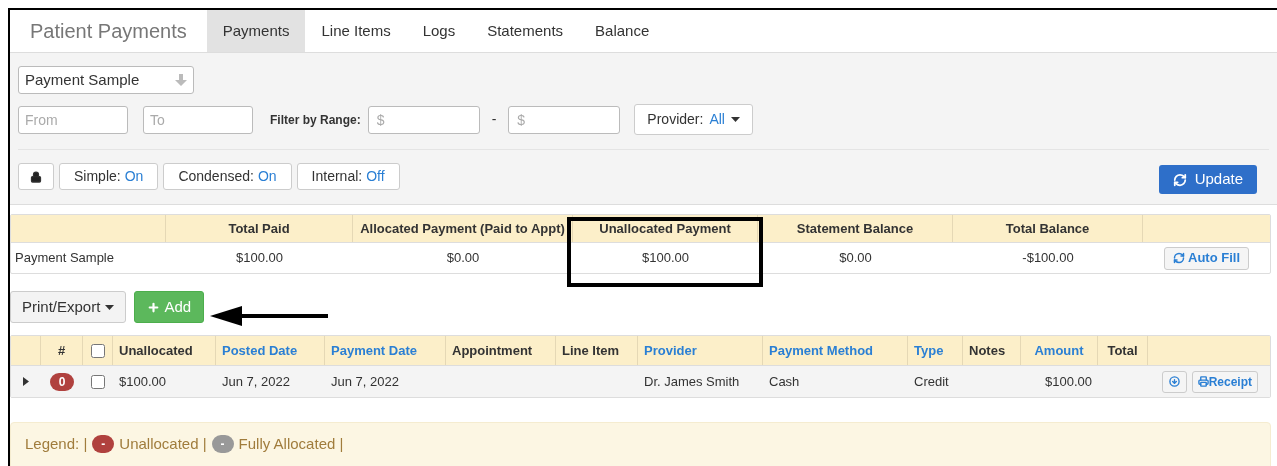 The width and height of the screenshot is (1277, 466). I want to click on tab: Balance, so click(622, 31).